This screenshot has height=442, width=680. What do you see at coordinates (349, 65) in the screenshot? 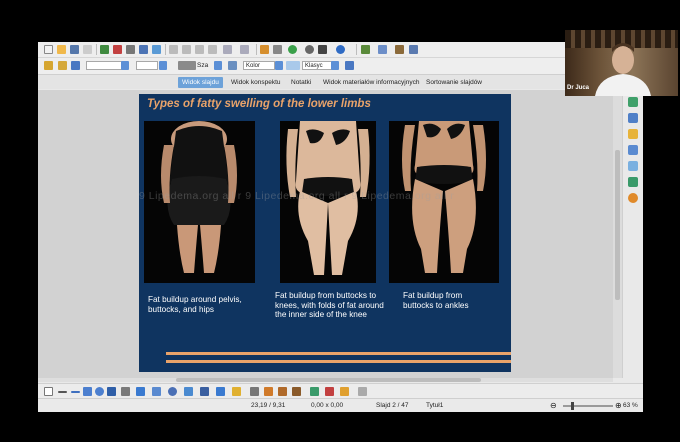
I see `shadow-icon` at bounding box center [349, 65].